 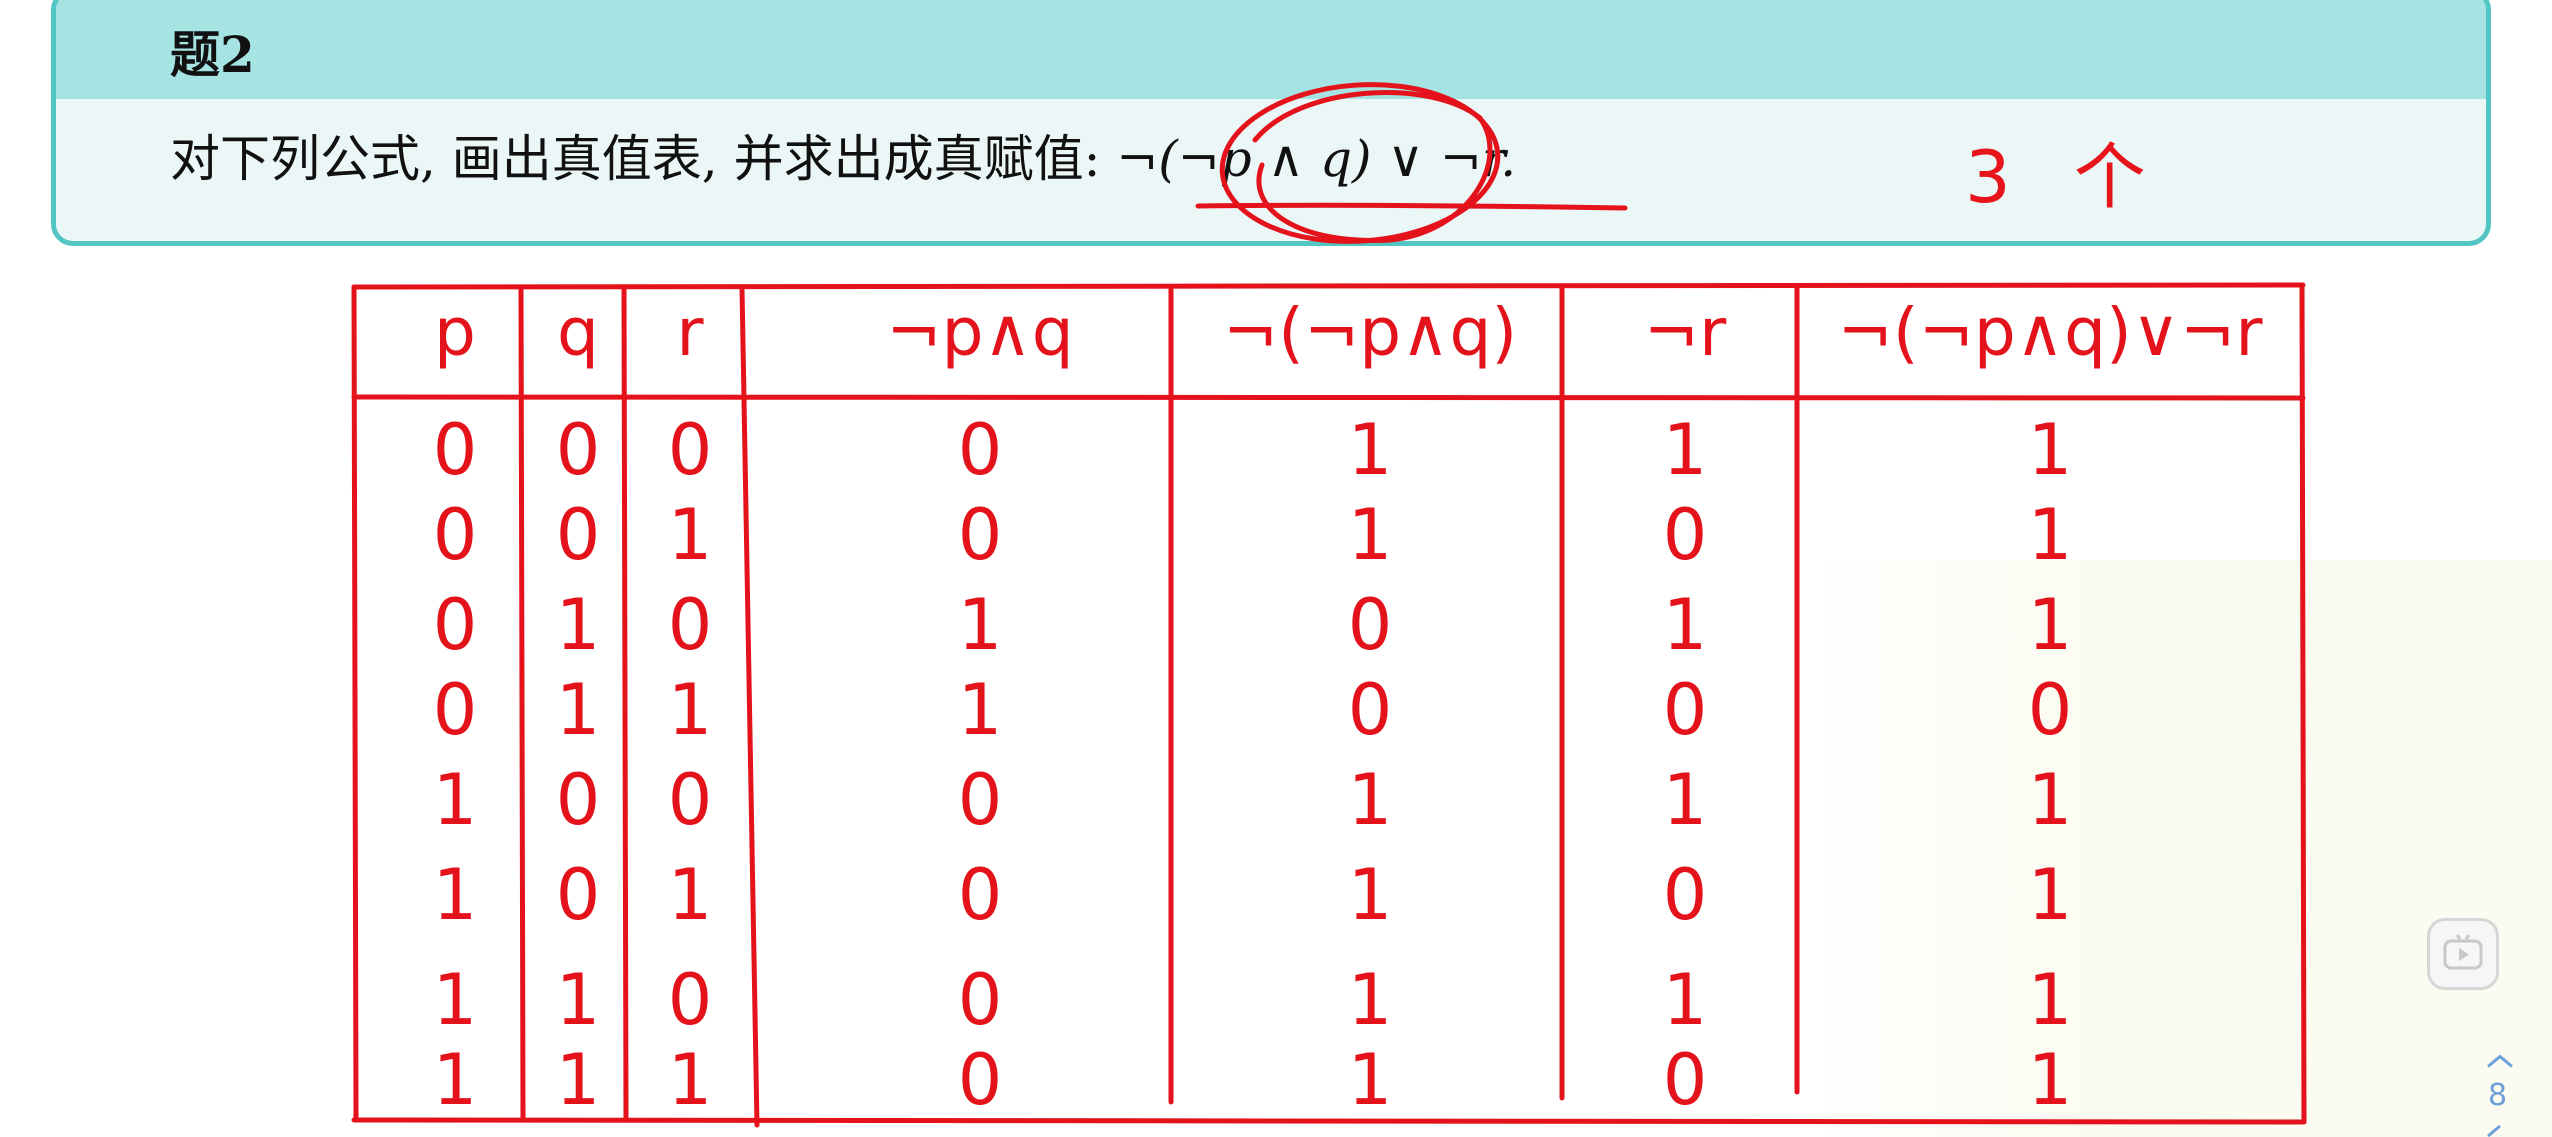 What do you see at coordinates (455, 895) in the screenshot?
I see `cell-p-row-6: 1` at bounding box center [455, 895].